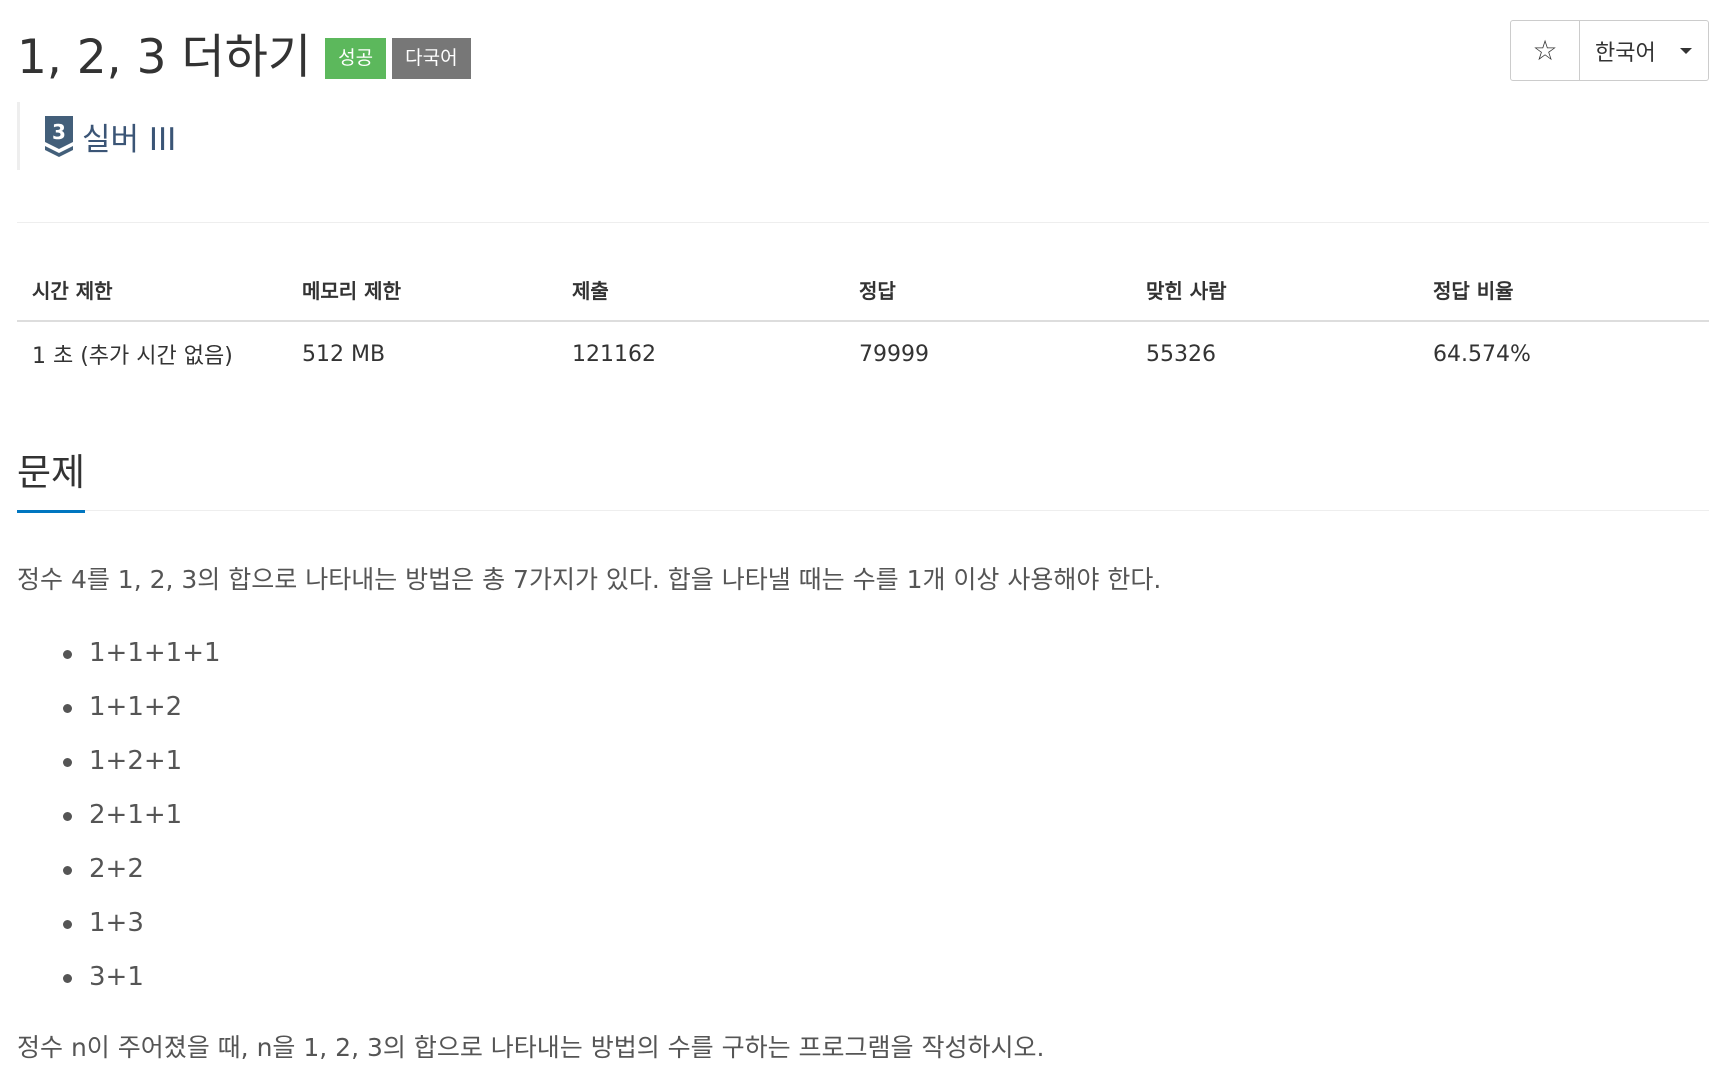 The image size is (1726, 1080). I want to click on silver-tier-icon: 3, so click(59, 136).